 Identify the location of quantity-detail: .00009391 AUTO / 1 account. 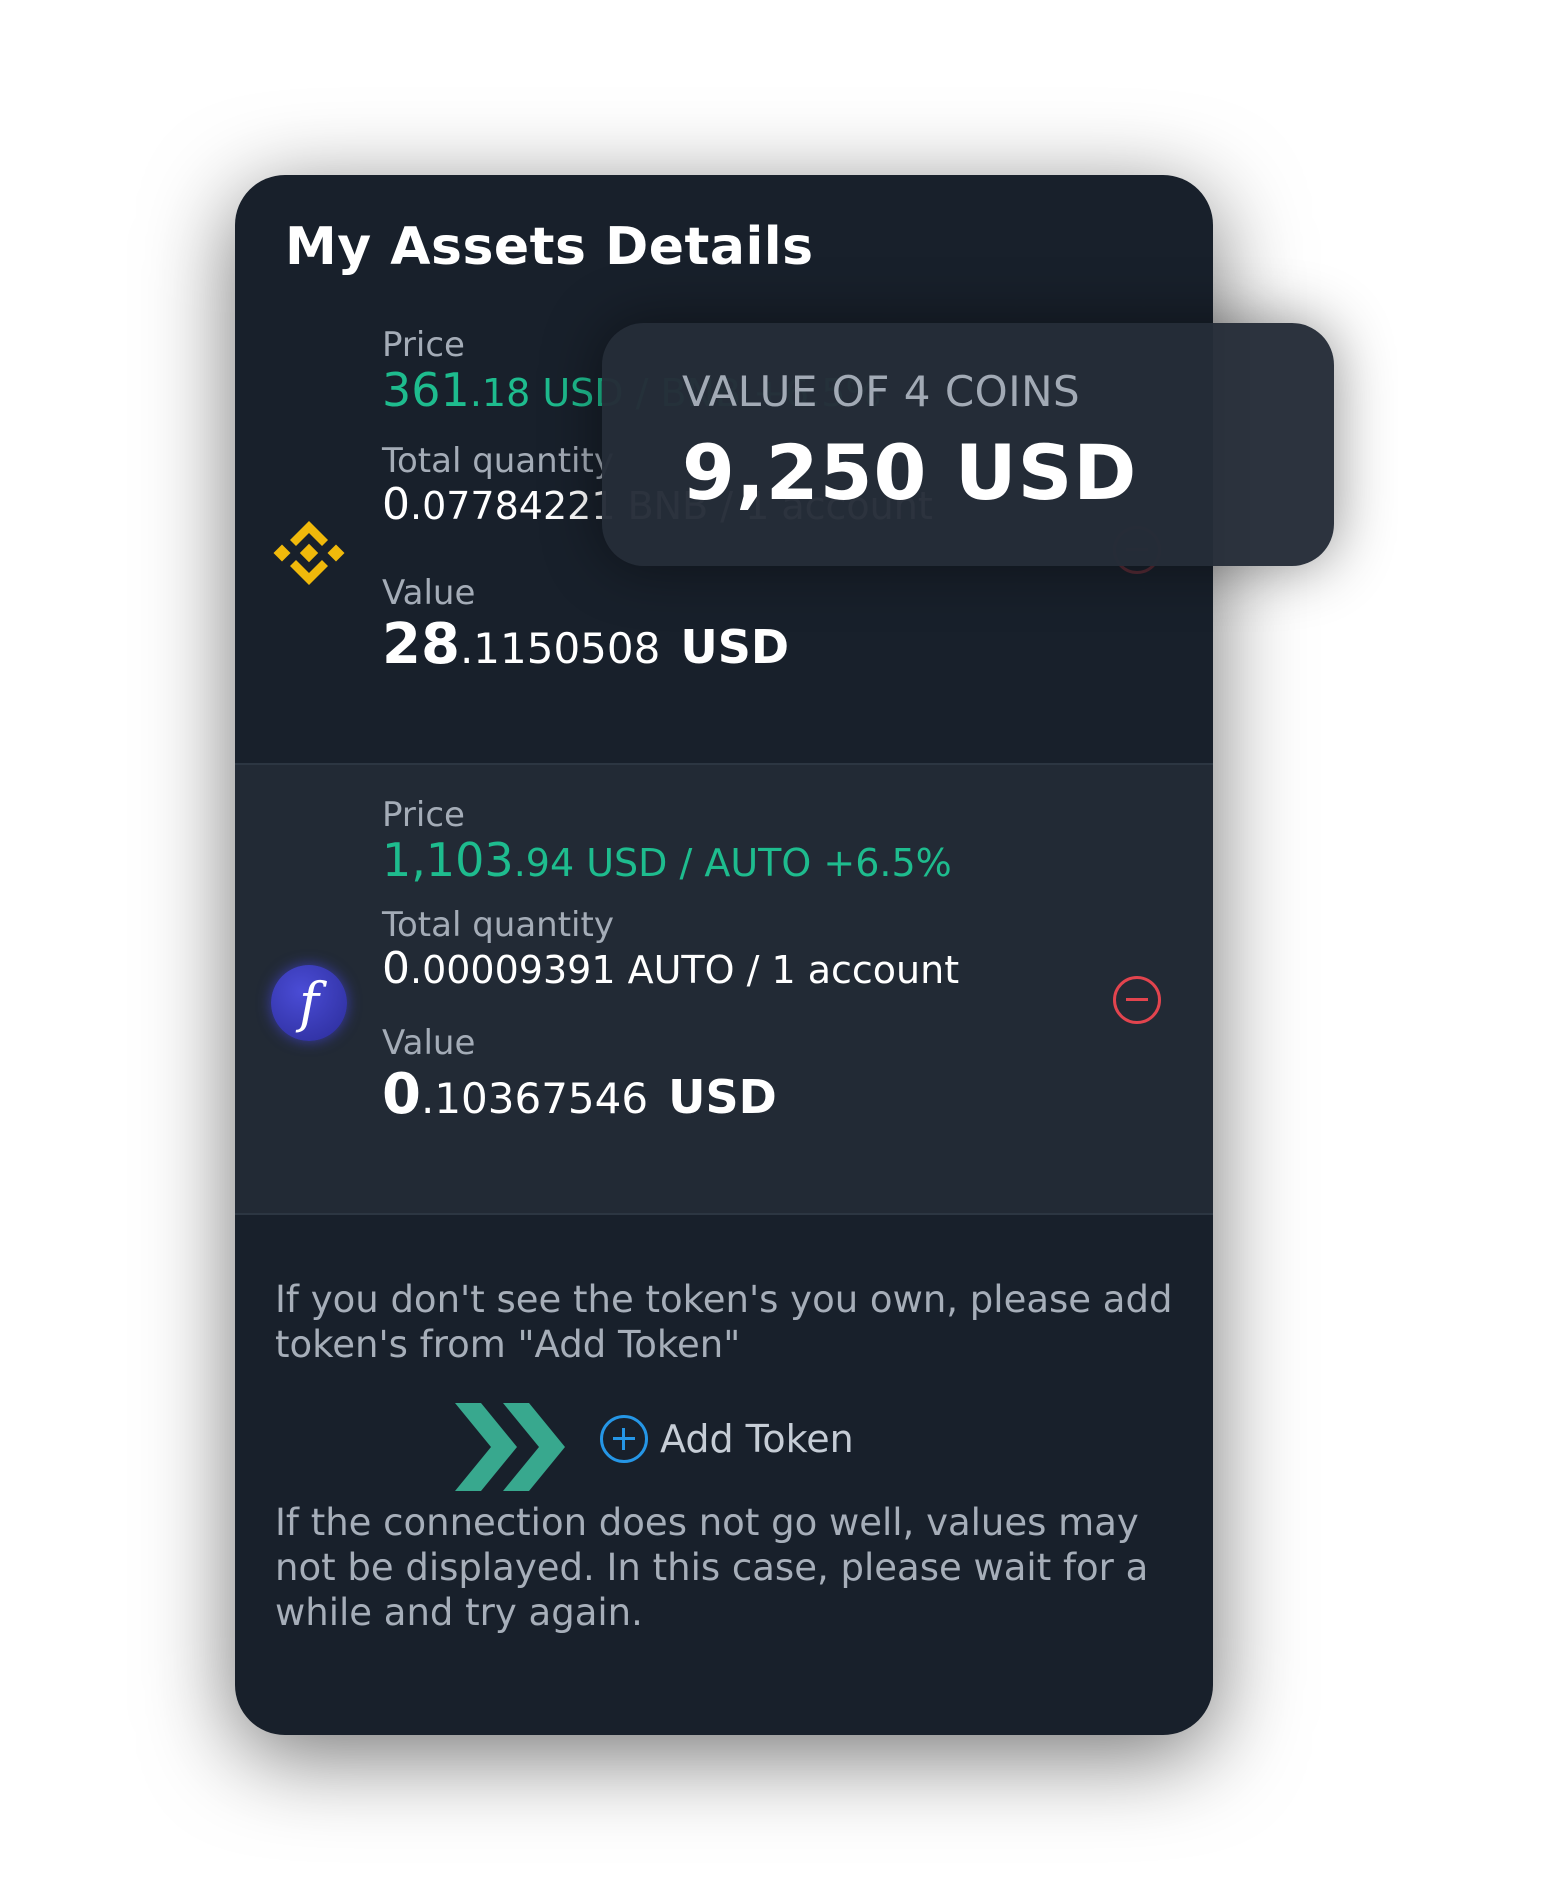
(685, 970).